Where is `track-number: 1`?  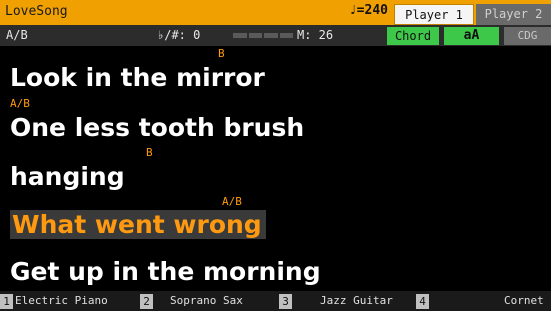
track-number: 1 is located at coordinates (6, 301).